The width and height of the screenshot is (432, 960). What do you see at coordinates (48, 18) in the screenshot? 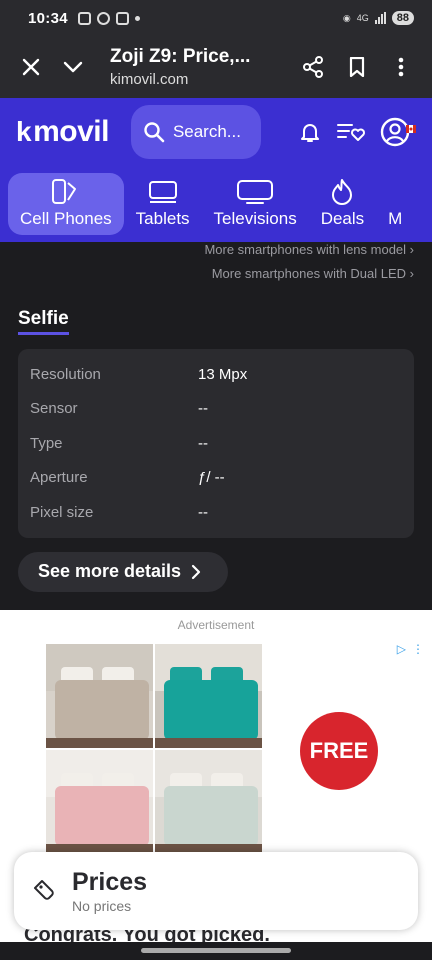
I see `status-time: 10:34` at bounding box center [48, 18].